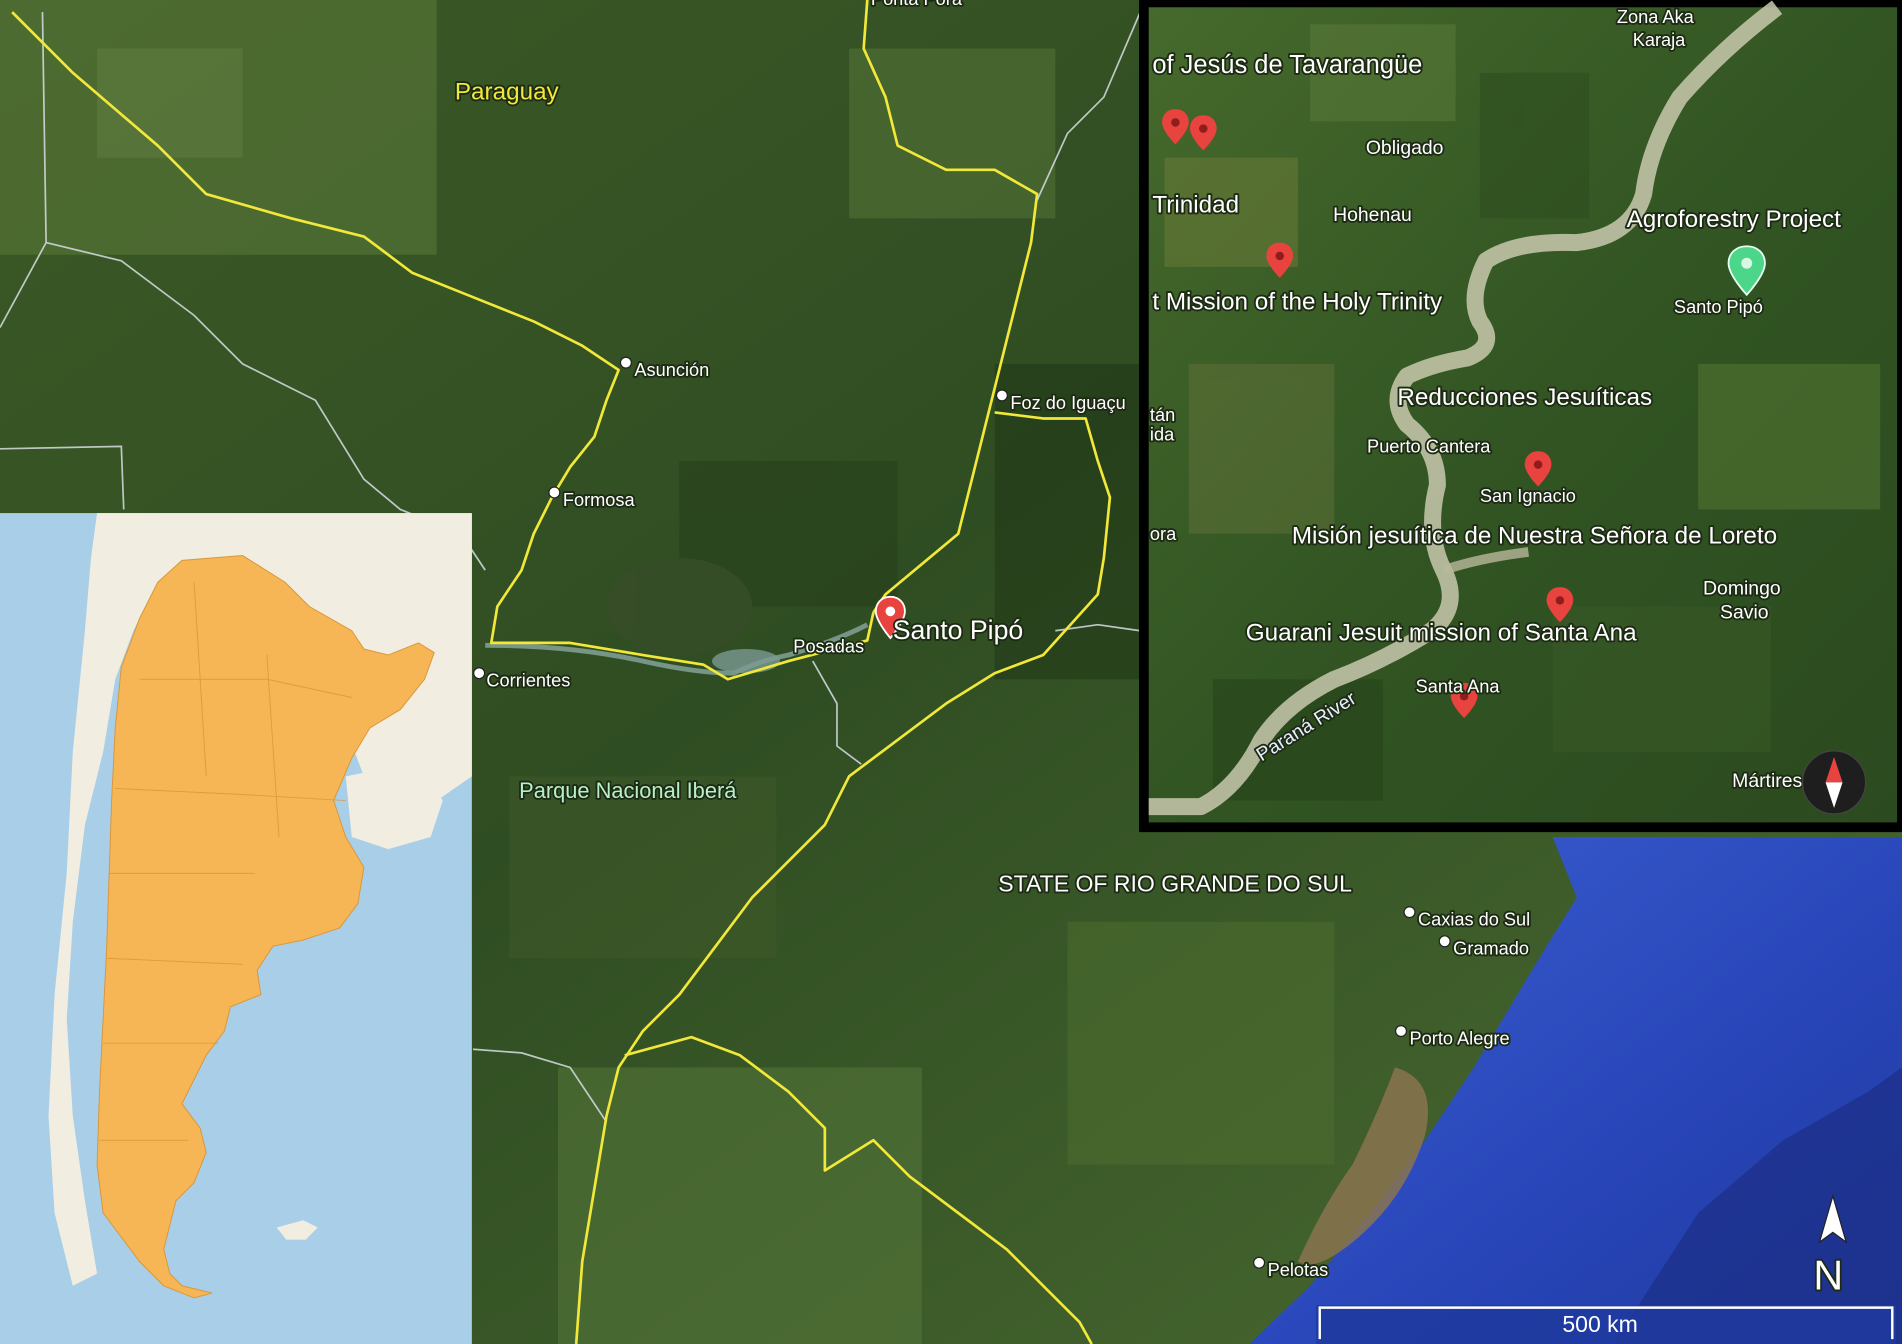 Image resolution: width=1902 pixels, height=1344 pixels. Describe the element at coordinates (1162, 415) in the screenshot. I see `label-edge-tan: tán` at that location.